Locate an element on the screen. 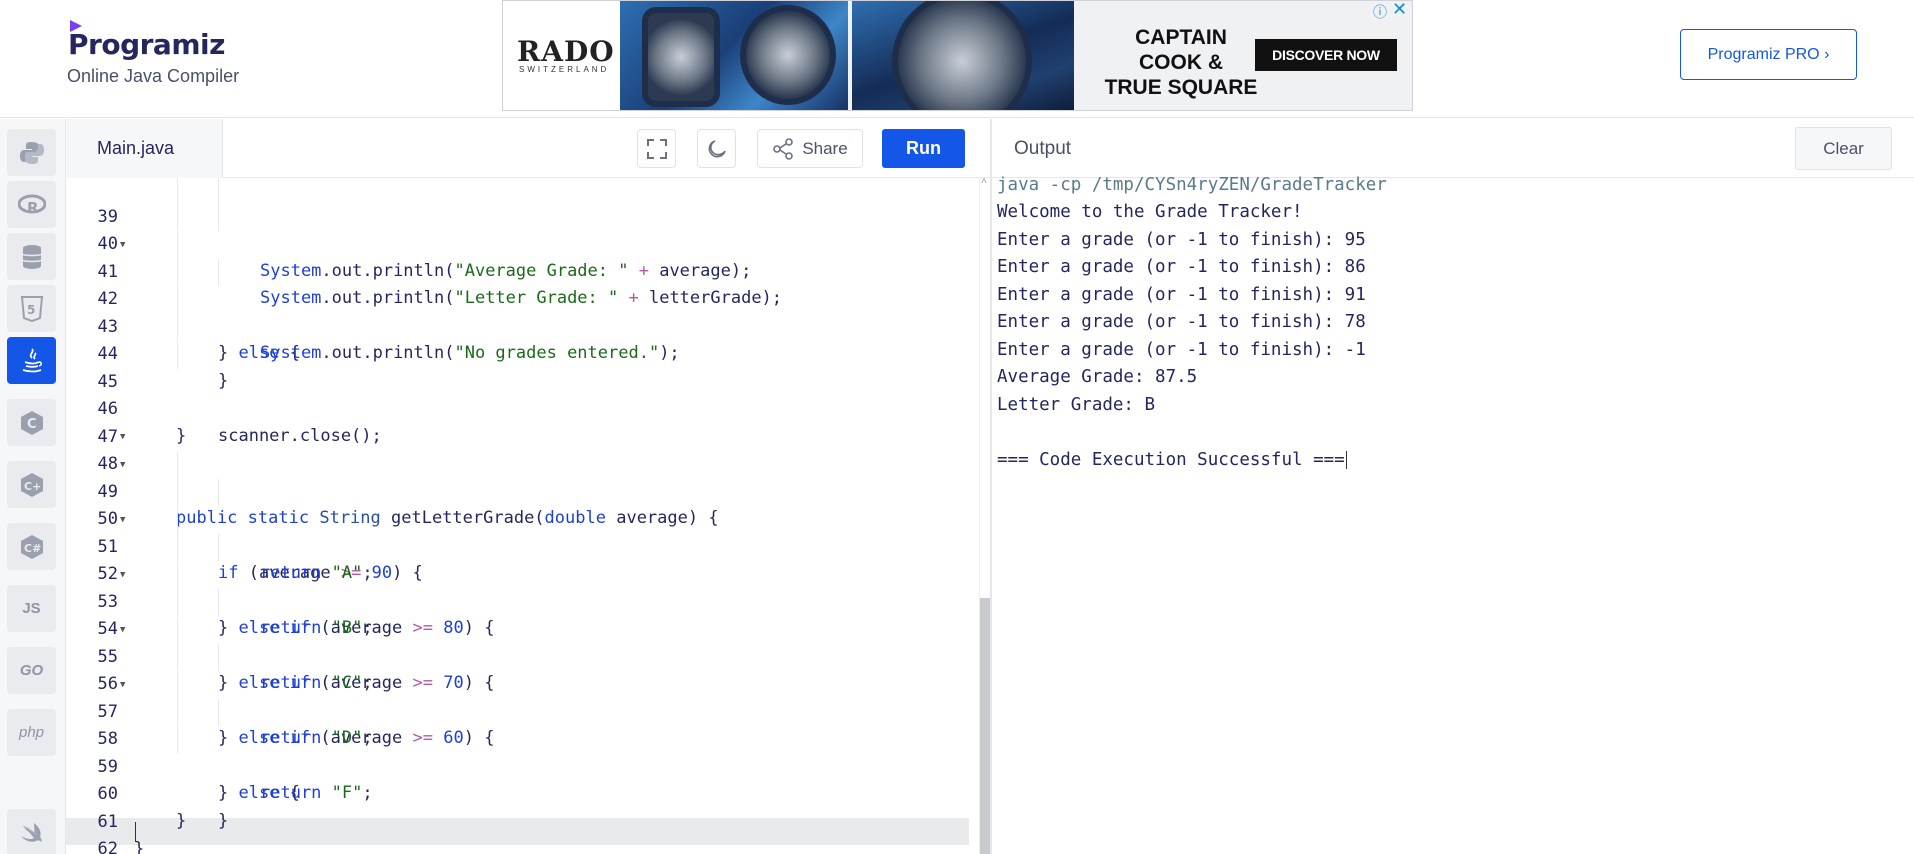 This screenshot has width=1914, height=854. share-icon is located at coordinates (783, 148).